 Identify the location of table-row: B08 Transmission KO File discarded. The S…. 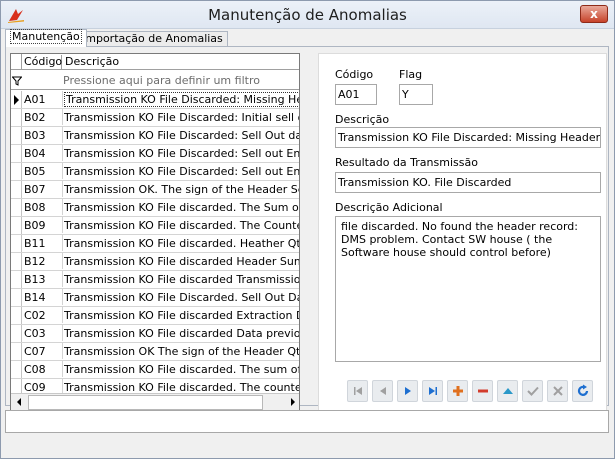
(155, 208).